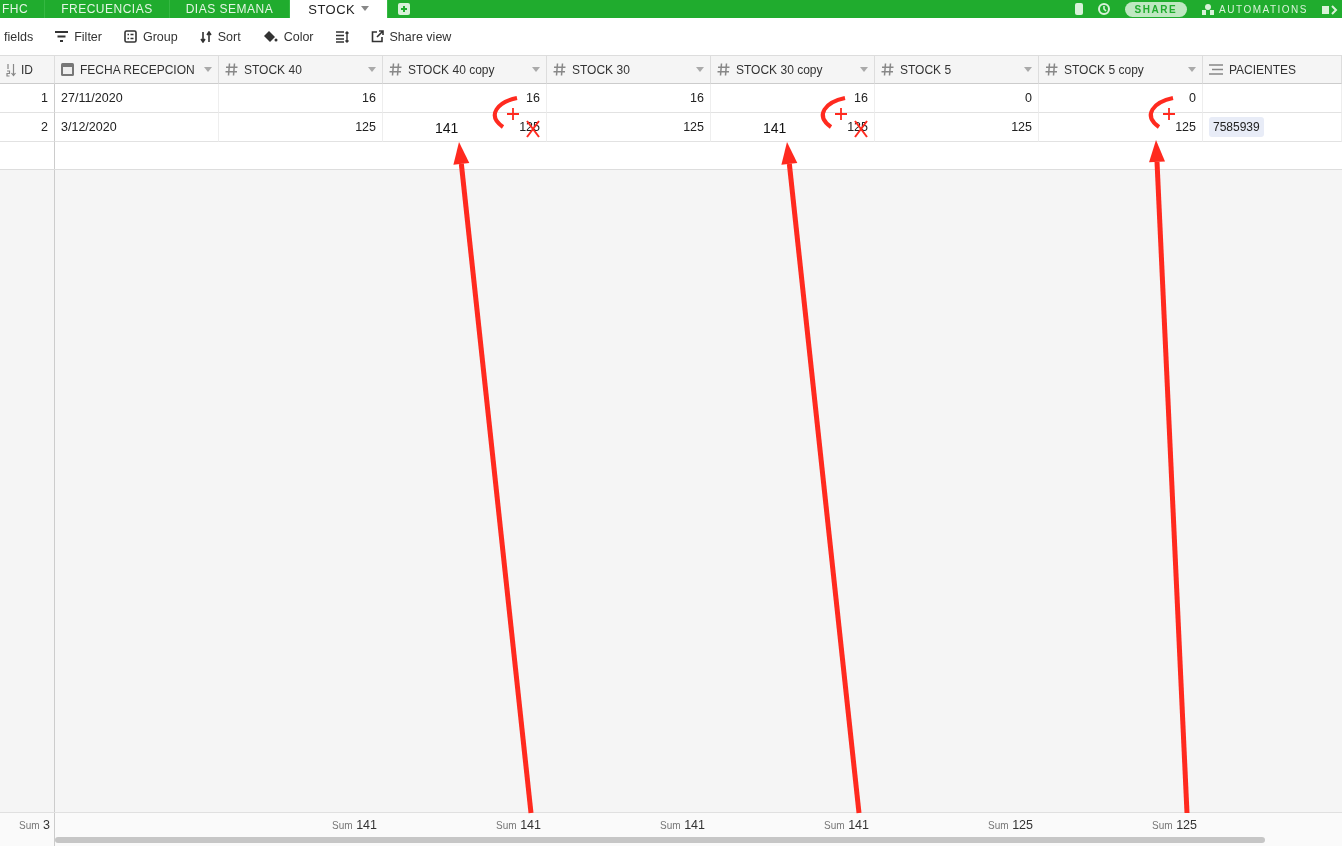 This screenshot has height=846, width=1342. Describe the element at coordinates (27, 127) in the screenshot. I see `row-number: 2` at that location.